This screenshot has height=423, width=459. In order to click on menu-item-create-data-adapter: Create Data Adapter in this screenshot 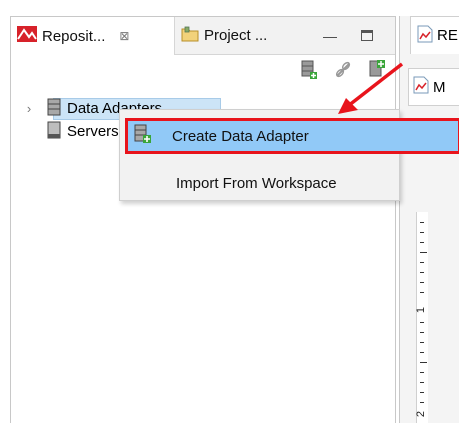, I will do `click(292, 136)`.